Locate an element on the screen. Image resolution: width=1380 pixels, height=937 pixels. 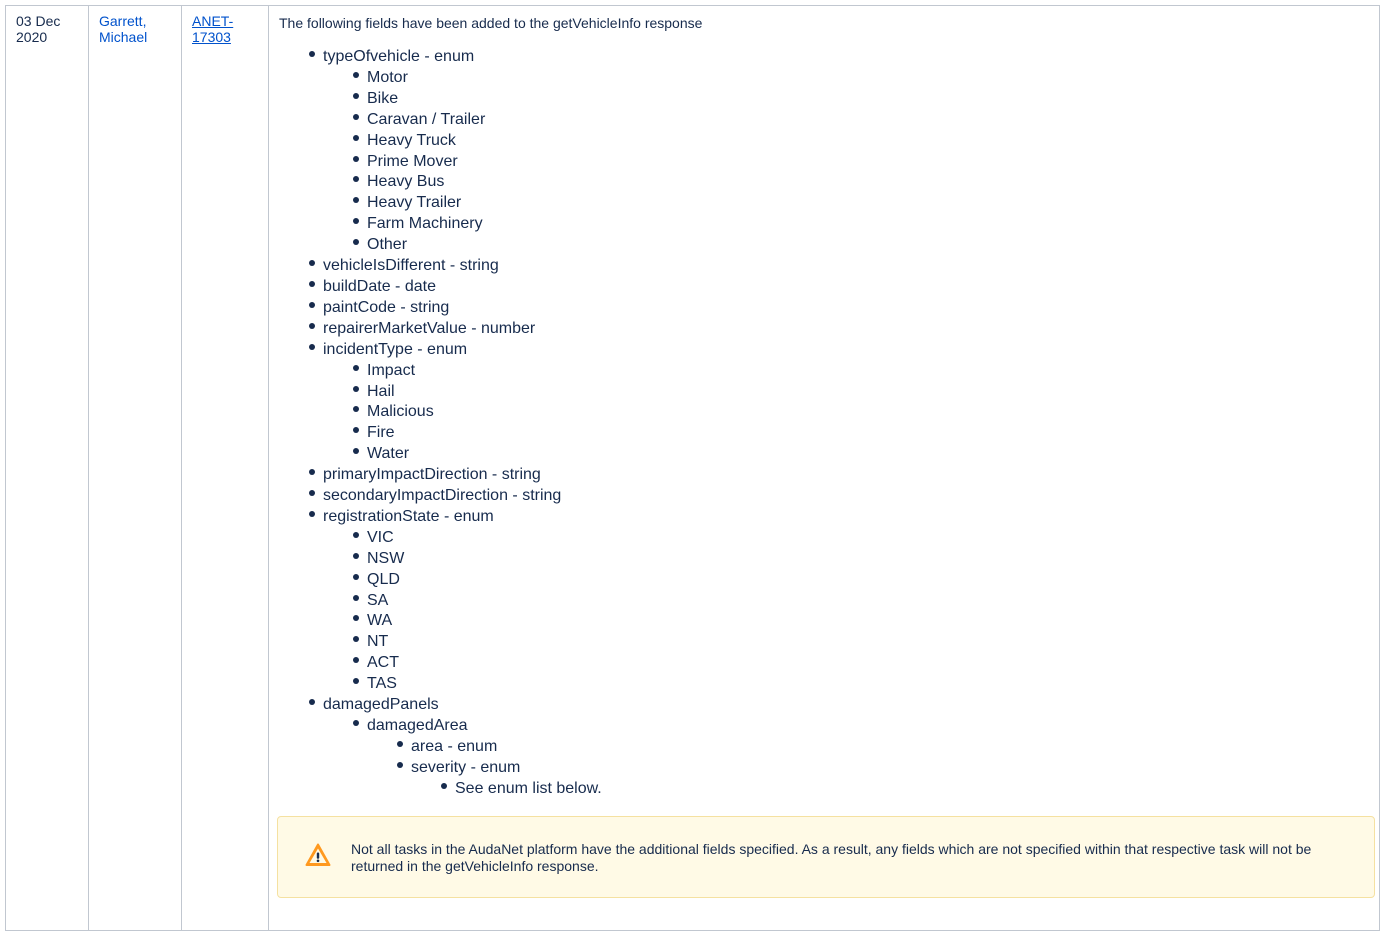
list-item-label: SA is located at coordinates (378, 600).